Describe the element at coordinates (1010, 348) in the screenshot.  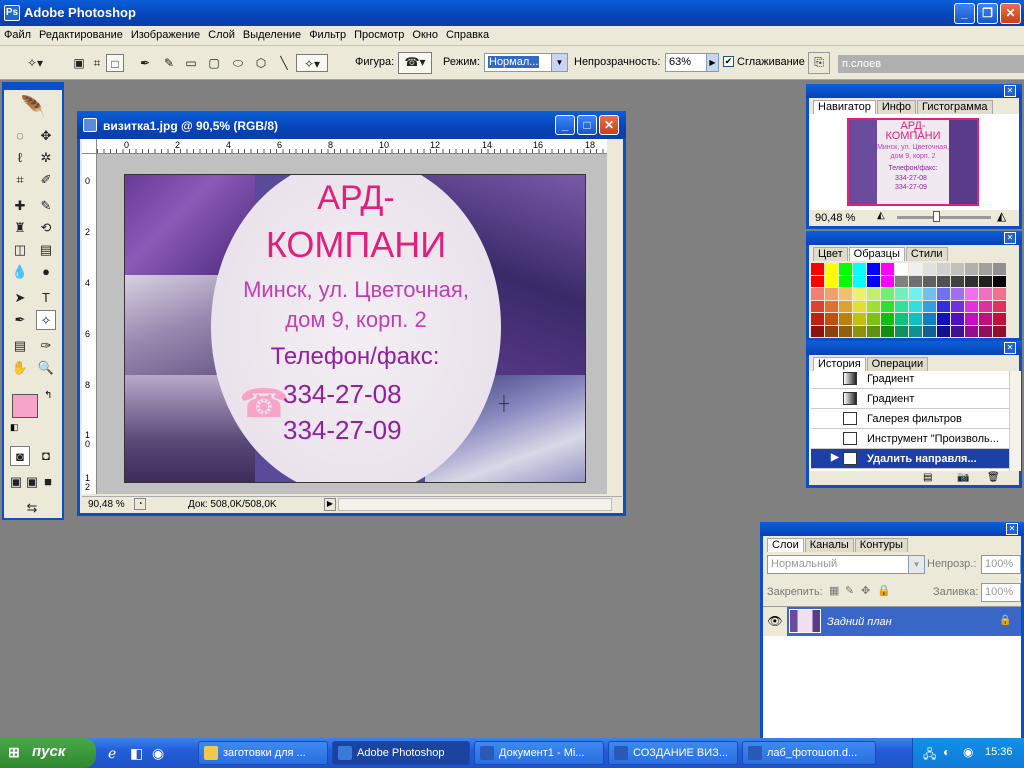
I see `panel-close-icon: ✕` at that location.